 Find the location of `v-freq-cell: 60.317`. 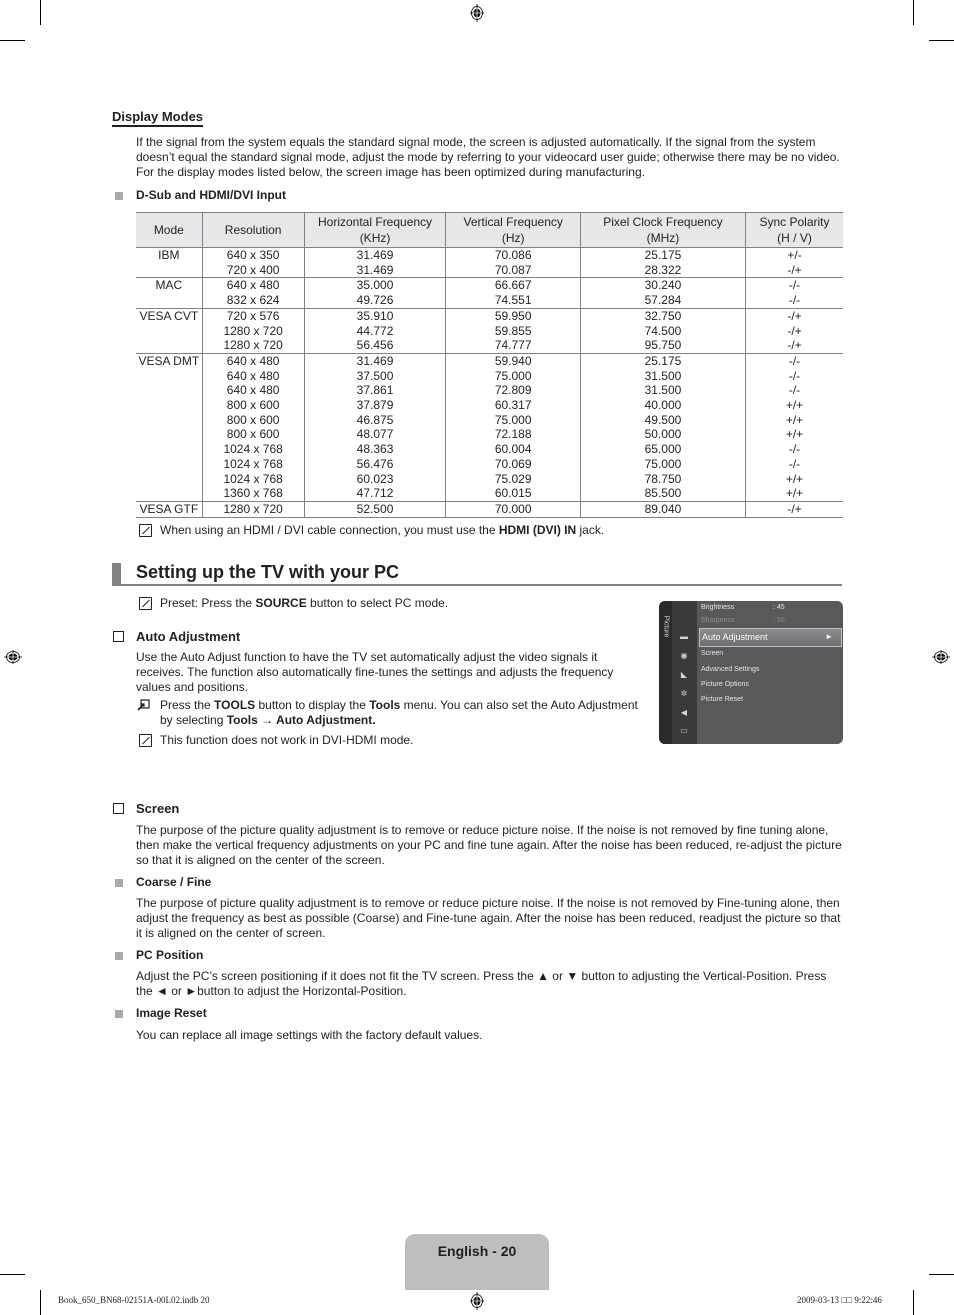

v-freq-cell: 60.317 is located at coordinates (513, 405).